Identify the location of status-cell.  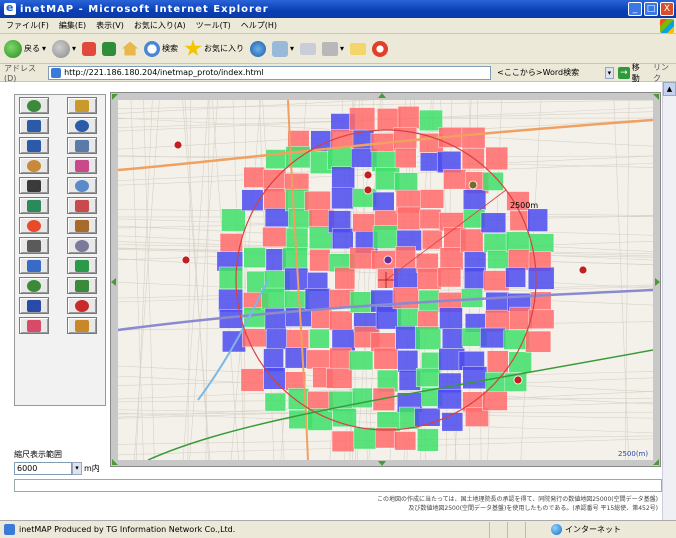
(516, 529).